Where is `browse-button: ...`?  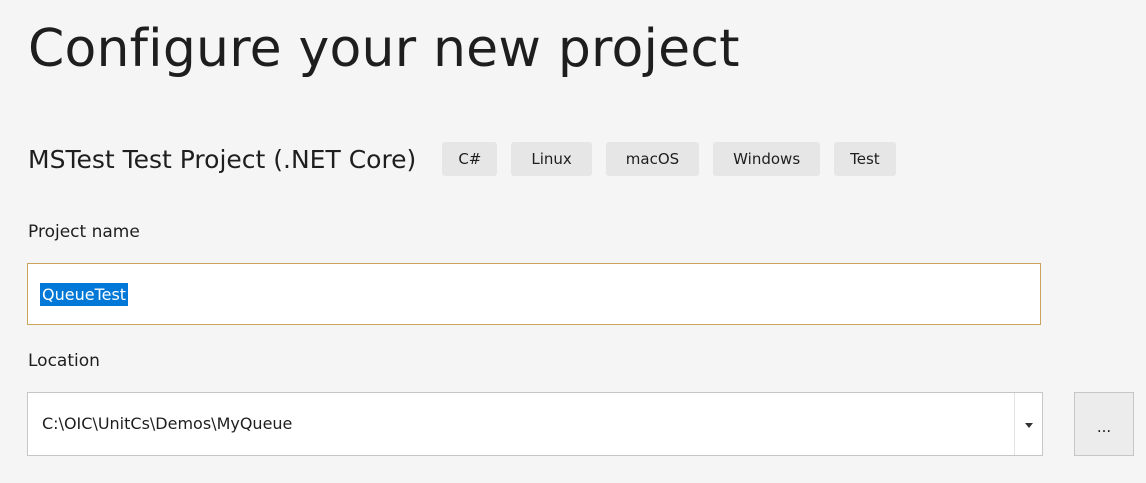 browse-button: ... is located at coordinates (1104, 424).